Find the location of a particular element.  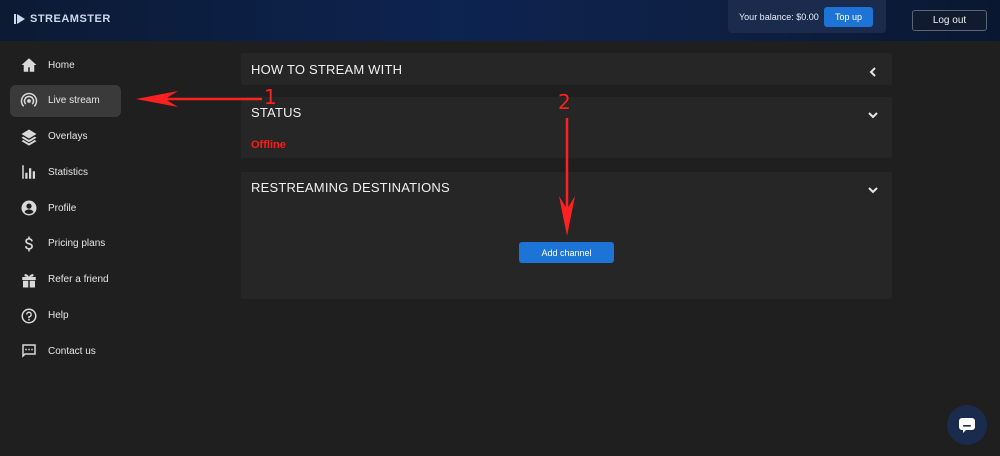

chat-widget-button is located at coordinates (967, 425).